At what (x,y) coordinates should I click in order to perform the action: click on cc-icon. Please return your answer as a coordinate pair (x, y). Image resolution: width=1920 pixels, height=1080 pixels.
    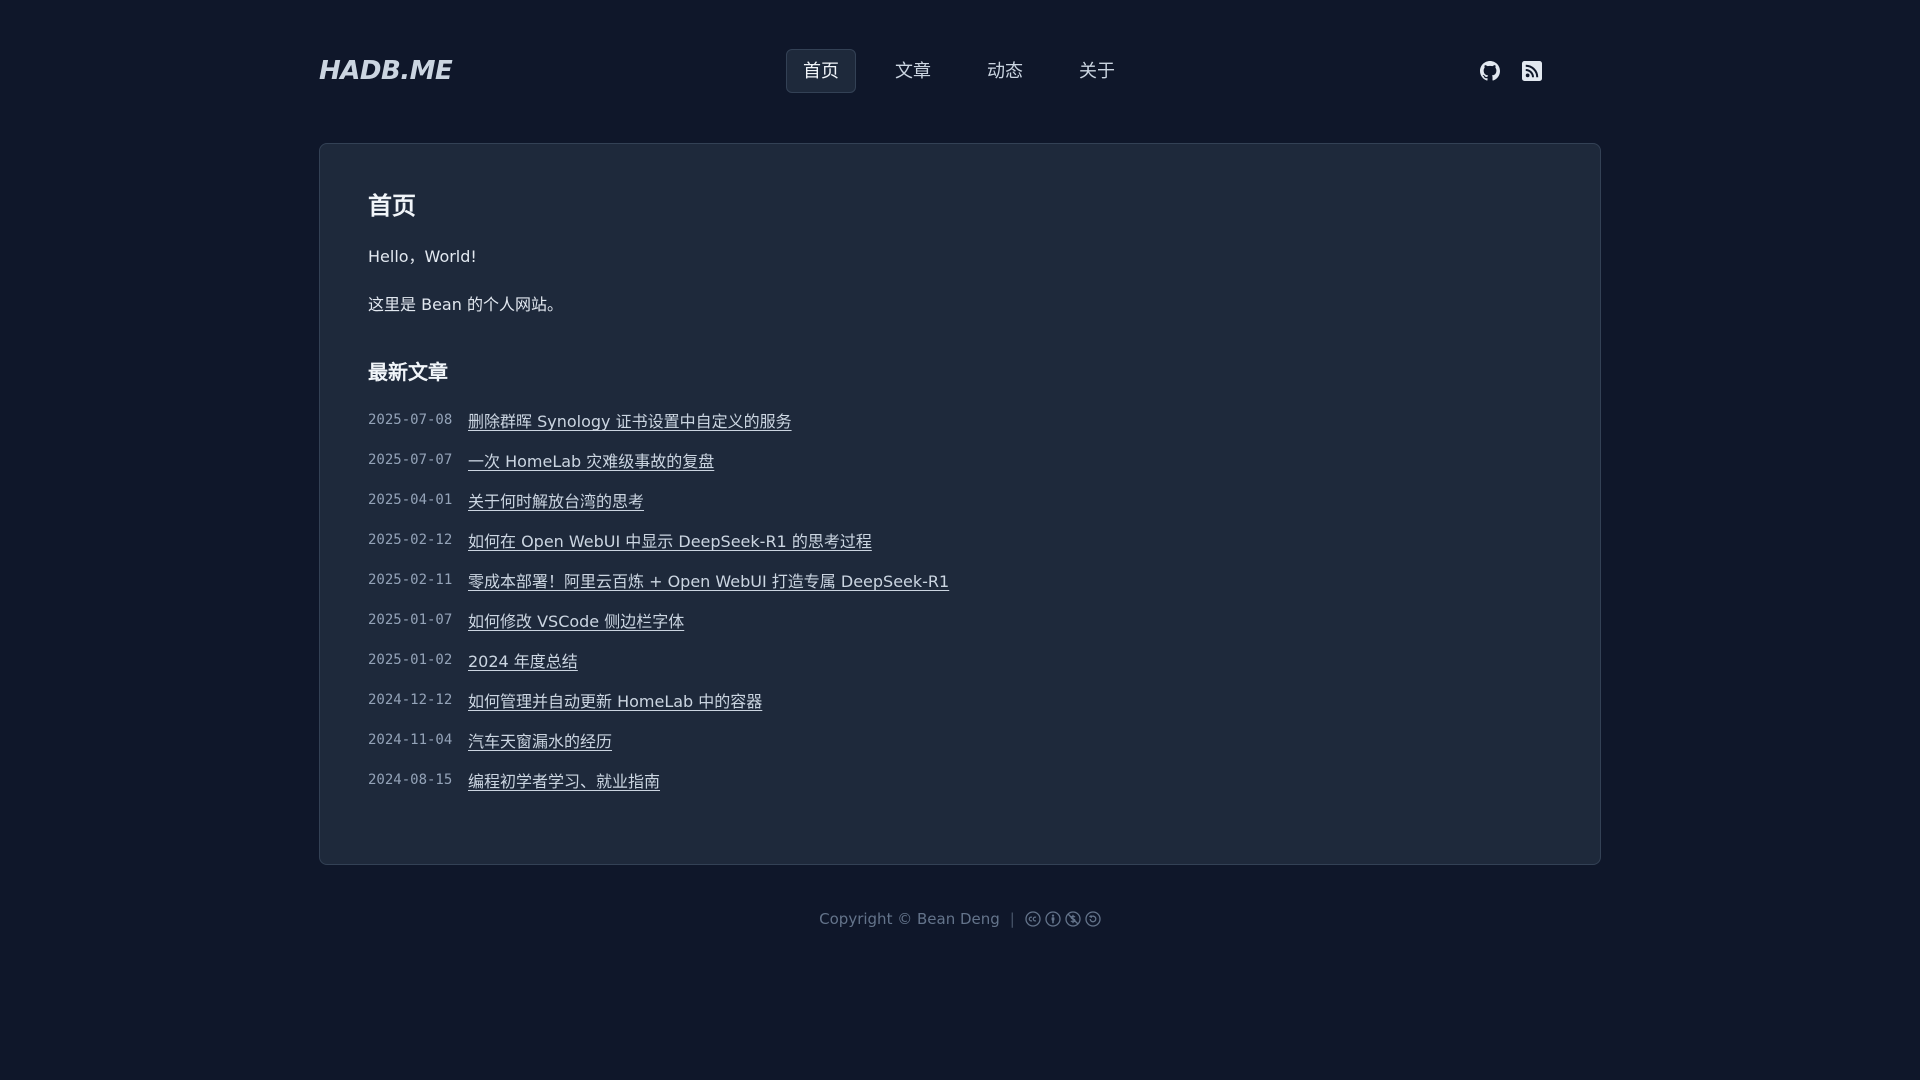
    Looking at the image, I should click on (1033, 919).